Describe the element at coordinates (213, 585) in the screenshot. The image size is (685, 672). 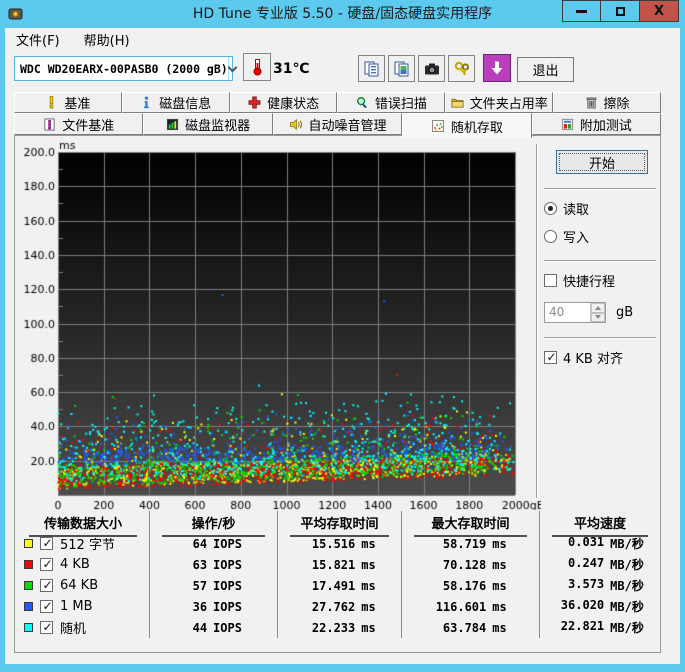
I see `table-cell-ops: 57 IOPS` at that location.